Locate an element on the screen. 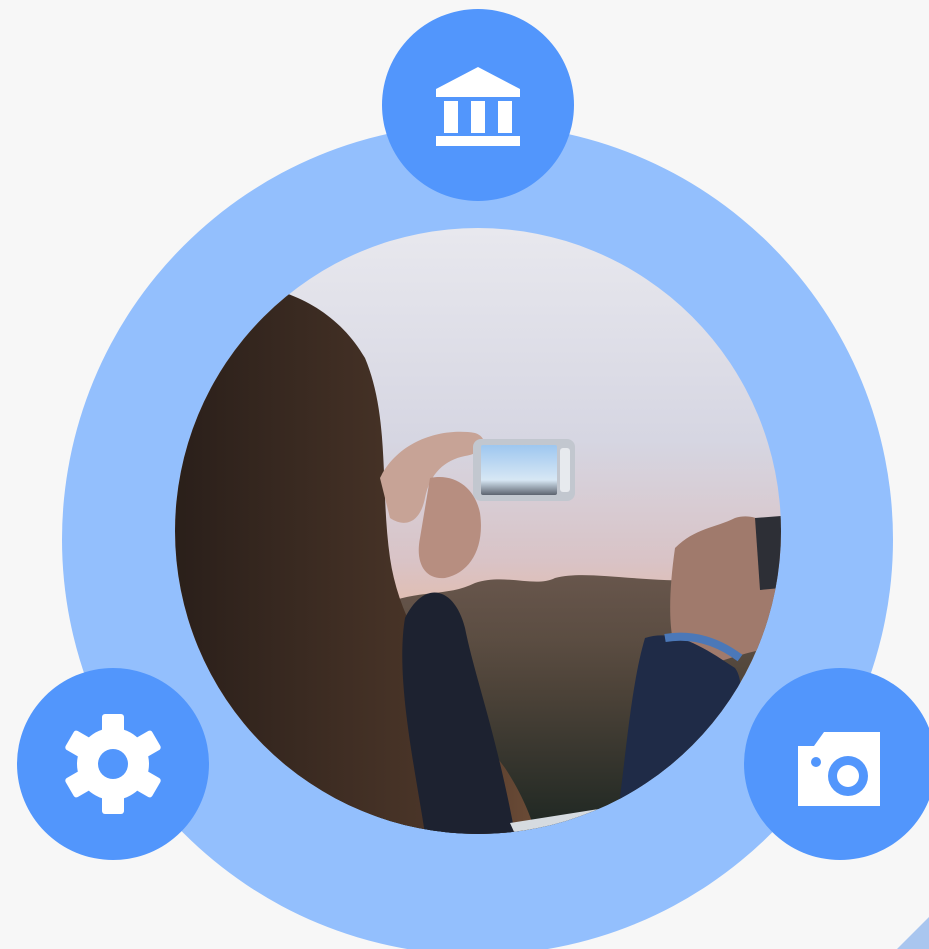  bank-button is located at coordinates (478, 105).